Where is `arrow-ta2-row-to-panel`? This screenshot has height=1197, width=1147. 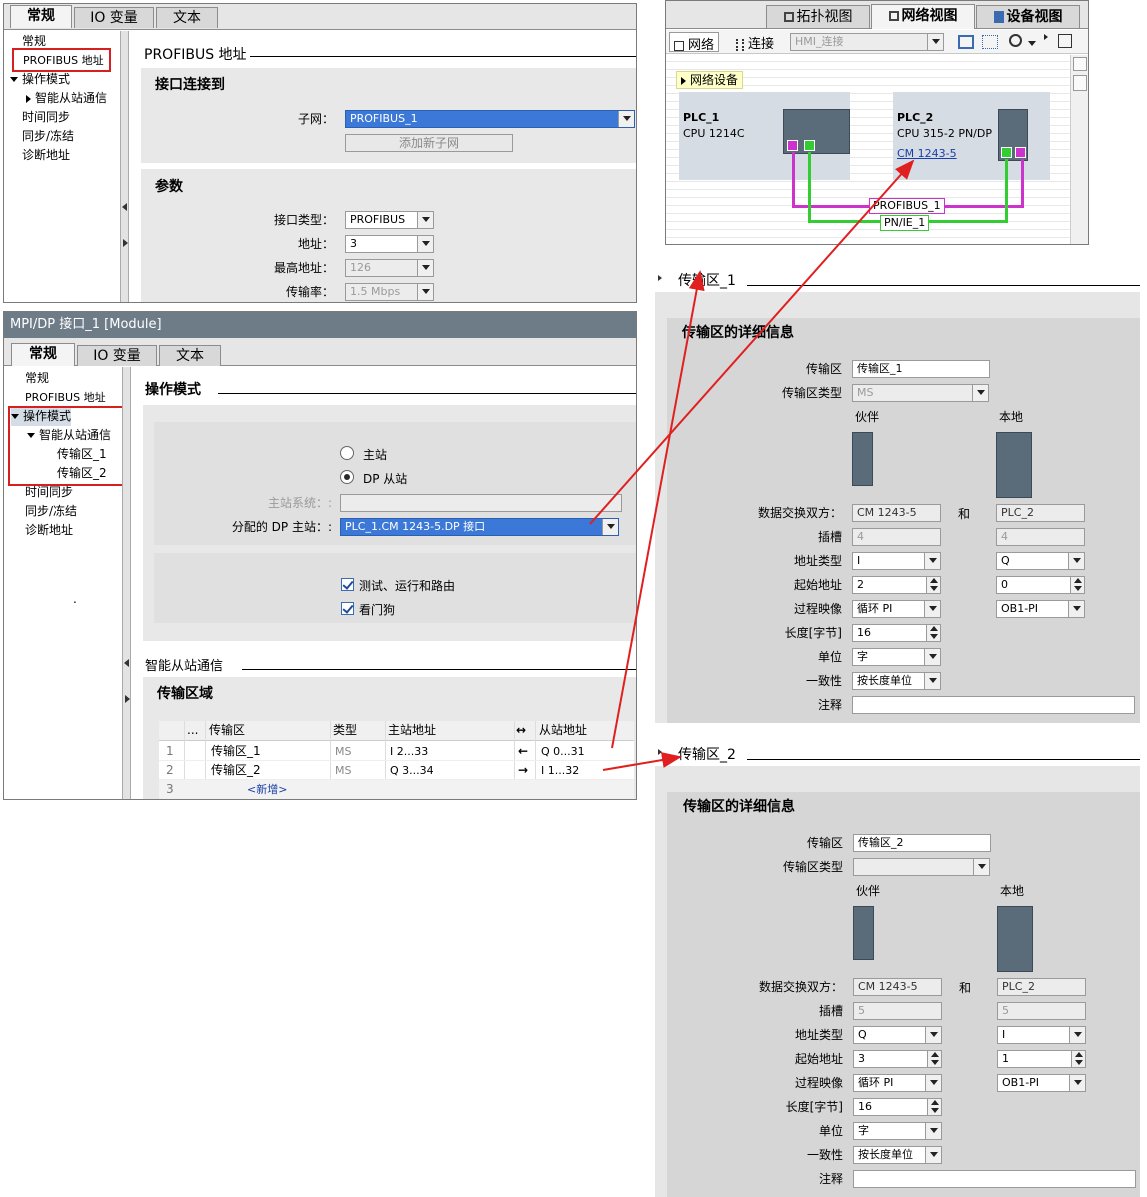 arrow-ta2-row-to-panel is located at coordinates (642, 761).